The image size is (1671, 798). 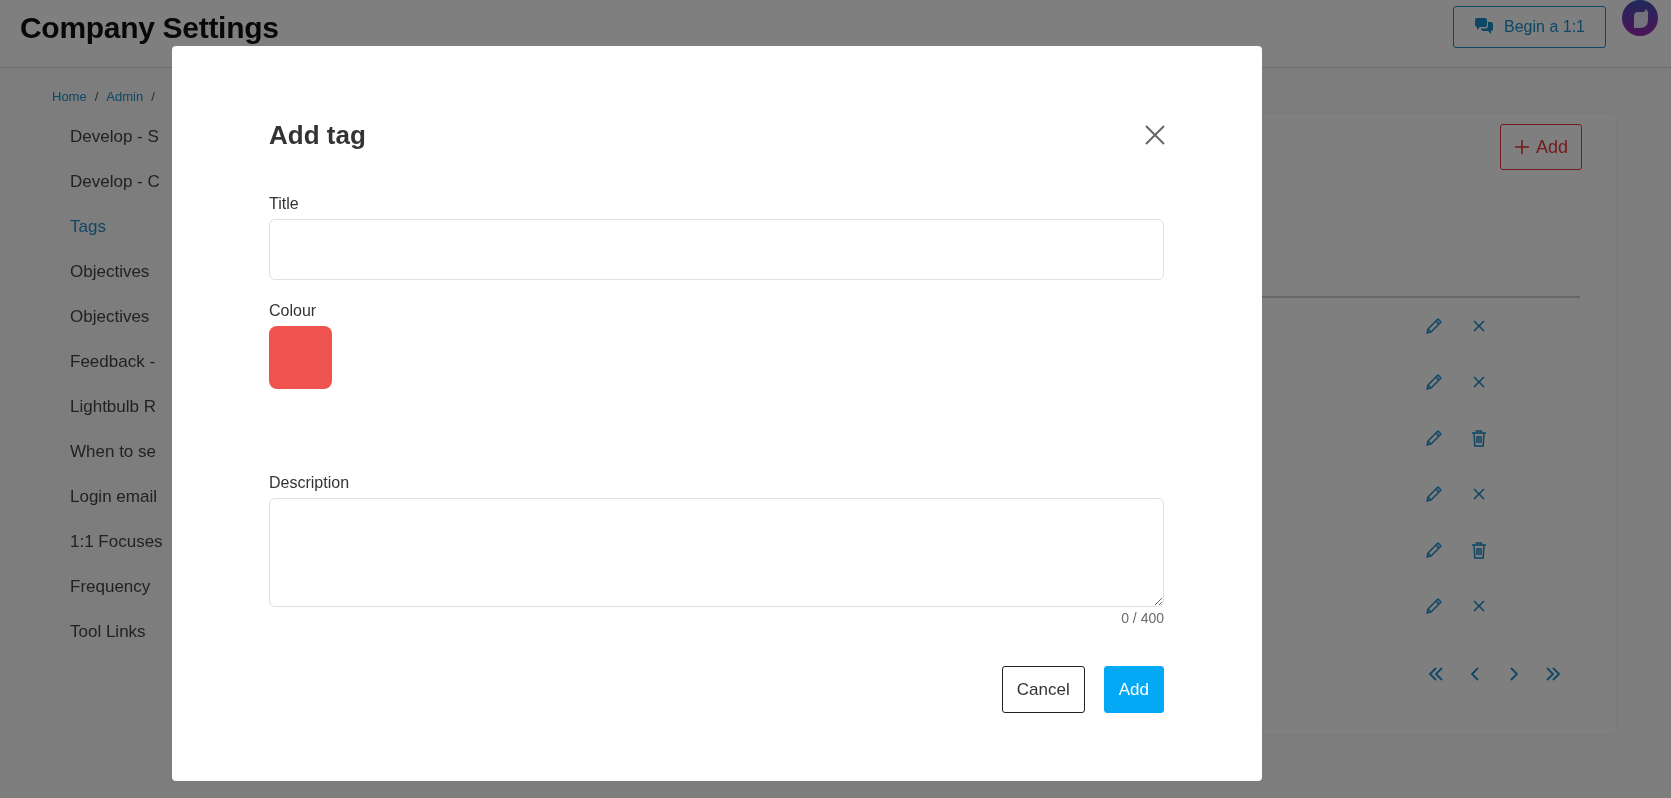 I want to click on dialog-title: Add tag, so click(x=317, y=135).